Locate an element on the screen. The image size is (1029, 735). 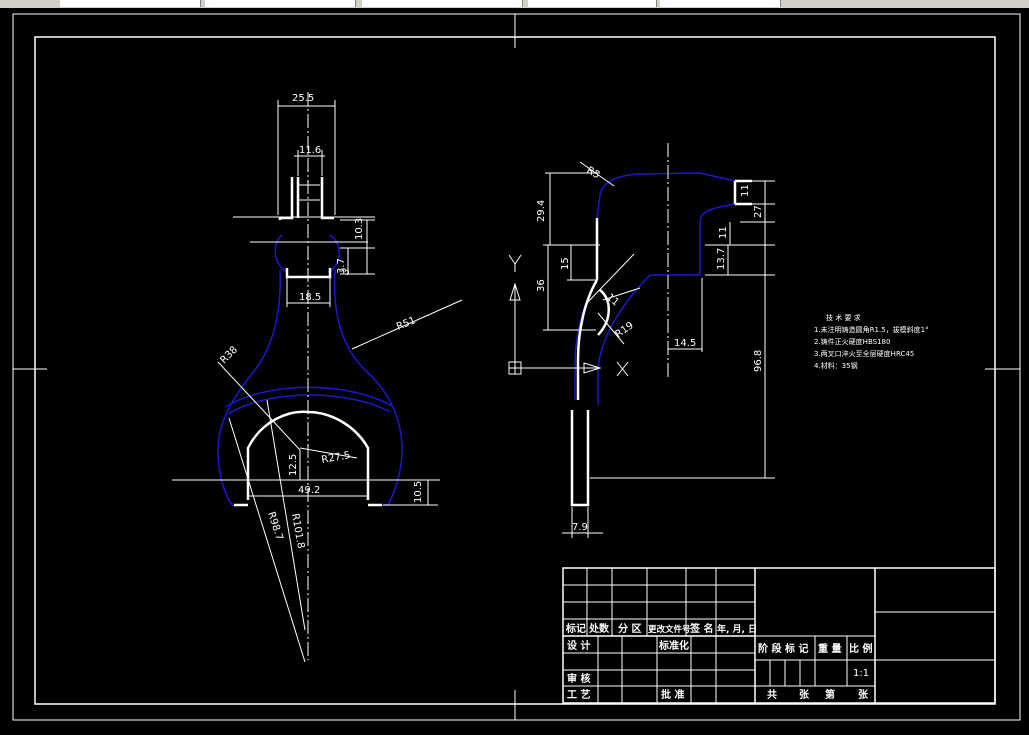
tb-sheet-unit: 张 is located at coordinates (863, 694).